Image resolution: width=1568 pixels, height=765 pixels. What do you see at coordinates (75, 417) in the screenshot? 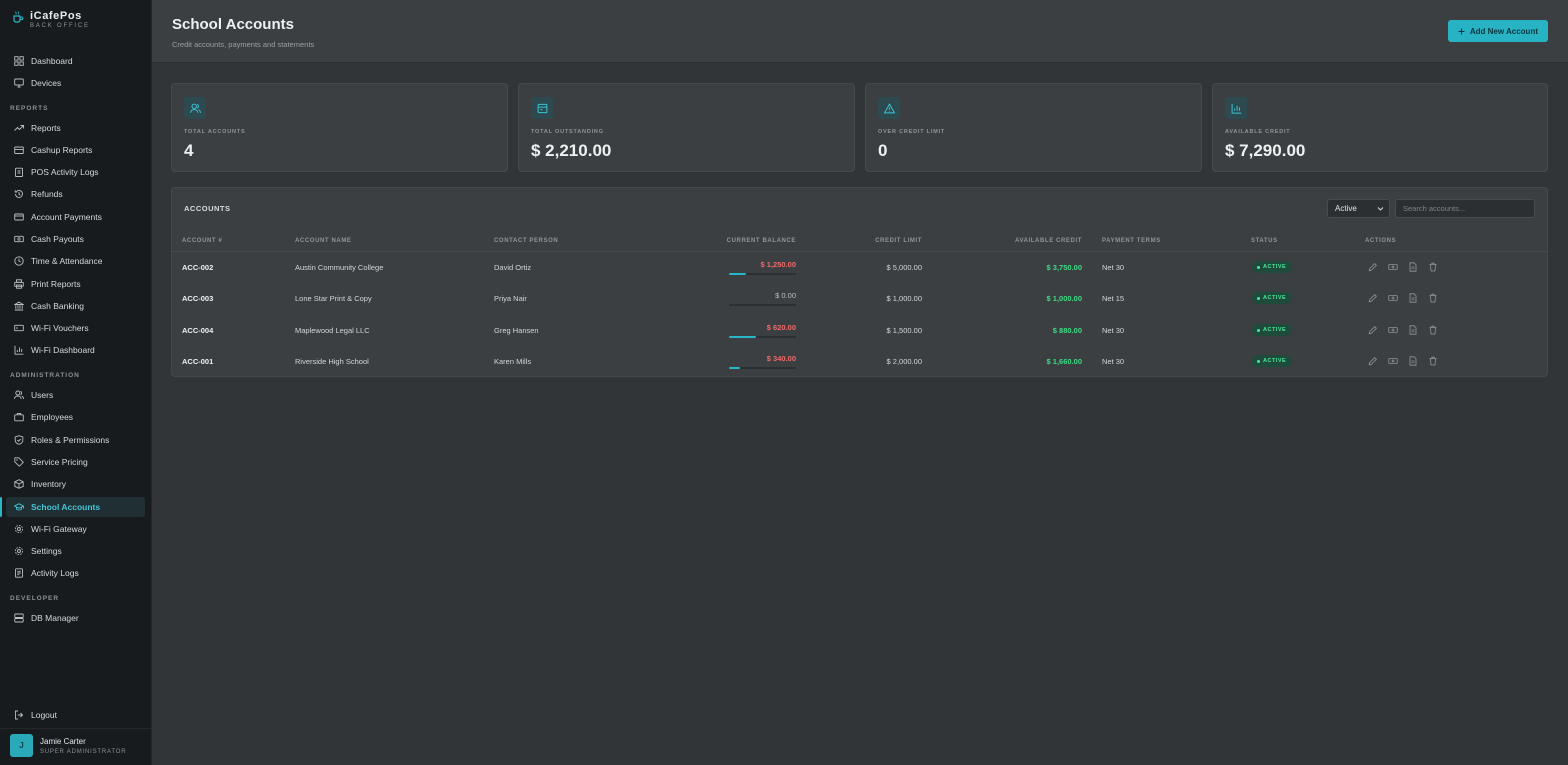
I see `sidebar-item-employees: Employees` at bounding box center [75, 417].